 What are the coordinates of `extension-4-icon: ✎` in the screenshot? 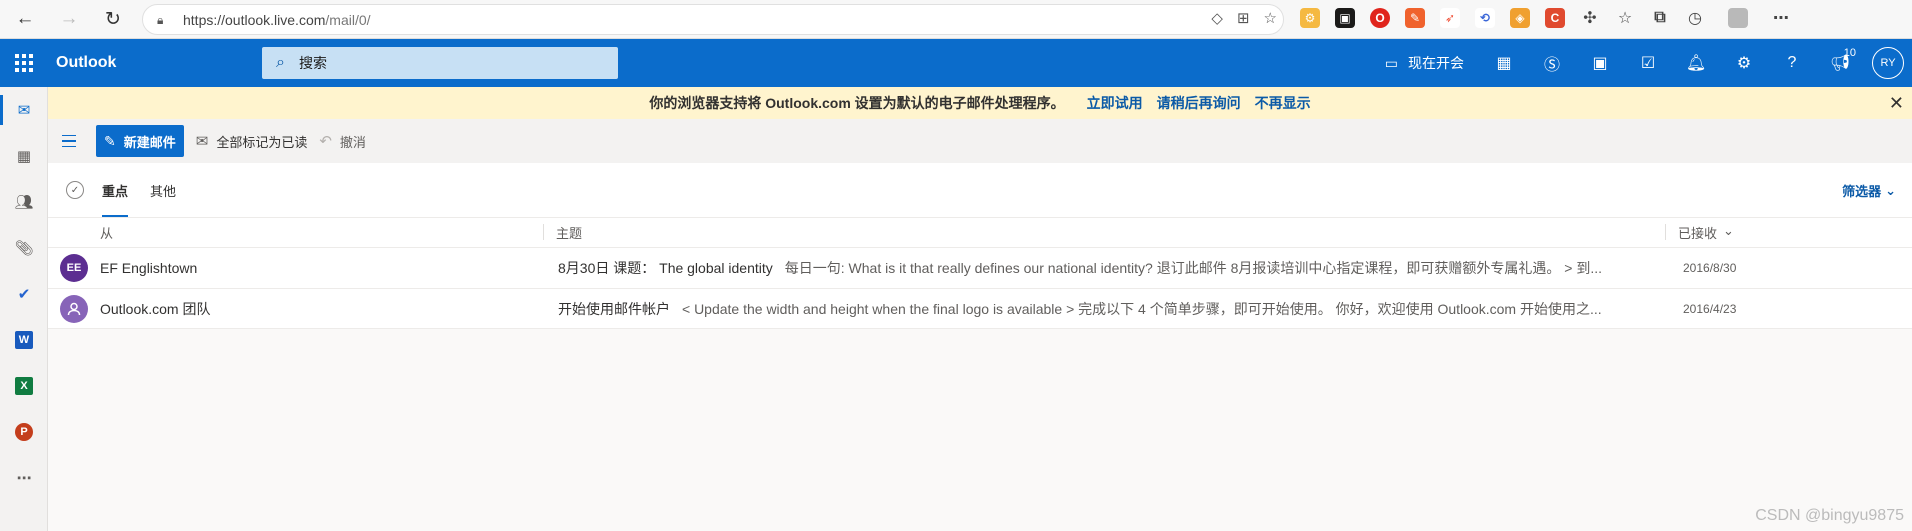 It's located at (1415, 18).